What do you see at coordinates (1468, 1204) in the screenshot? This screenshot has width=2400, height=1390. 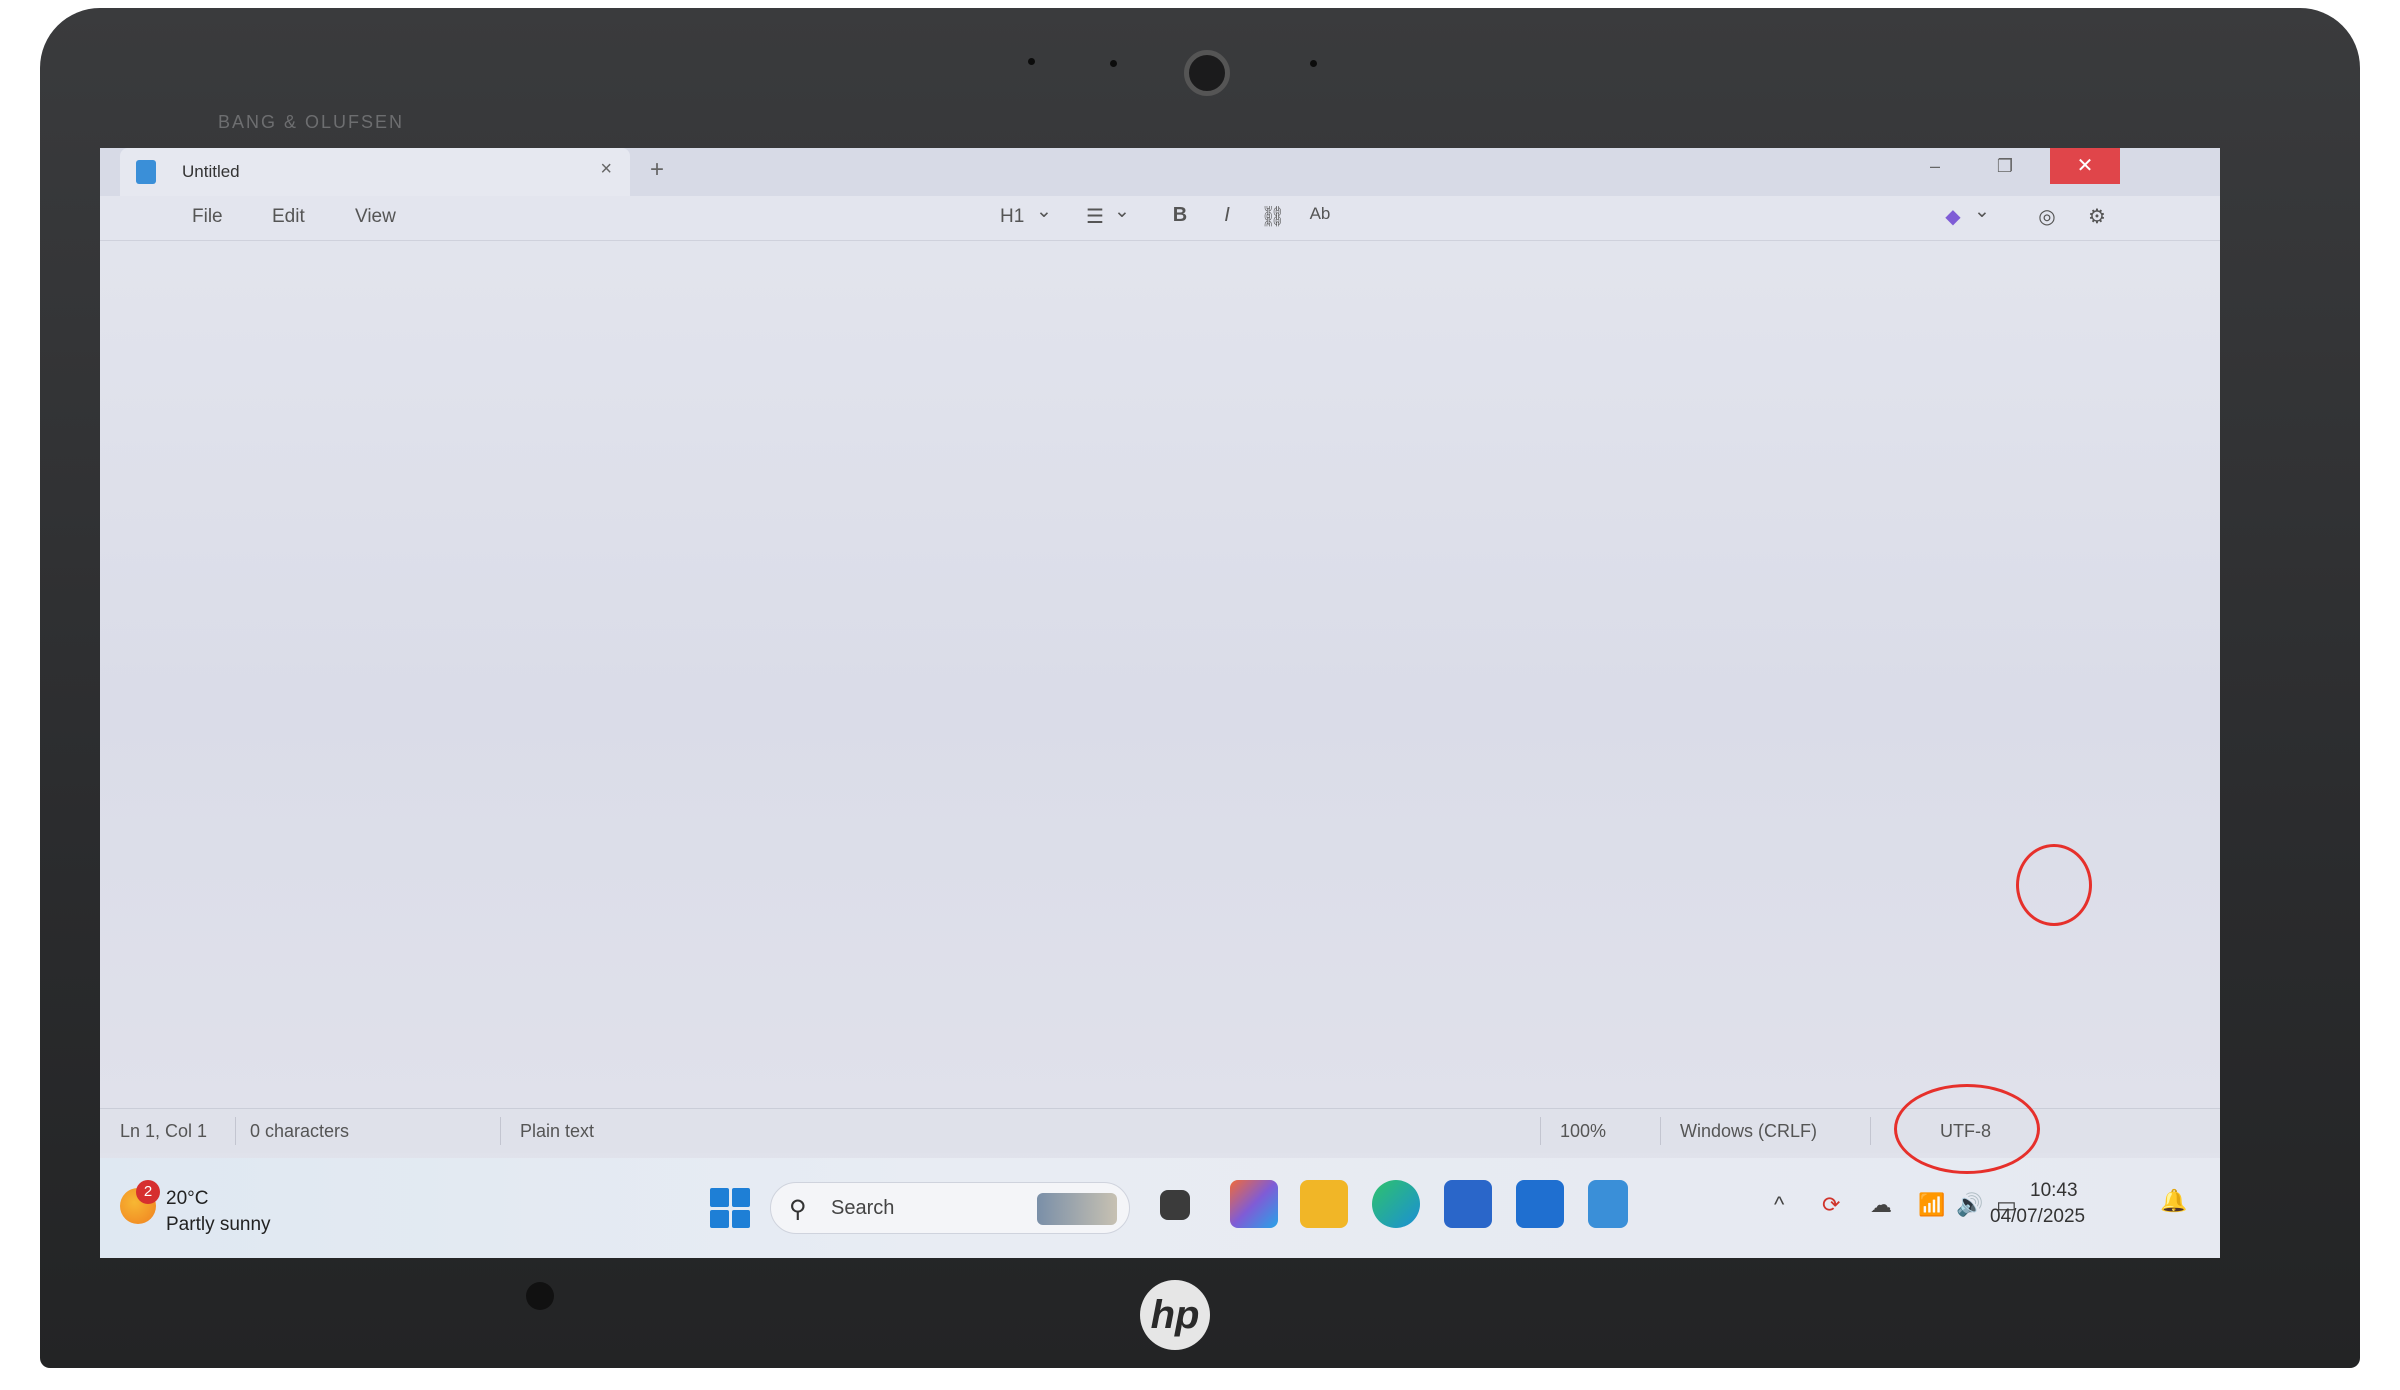 I see `store-icon` at bounding box center [1468, 1204].